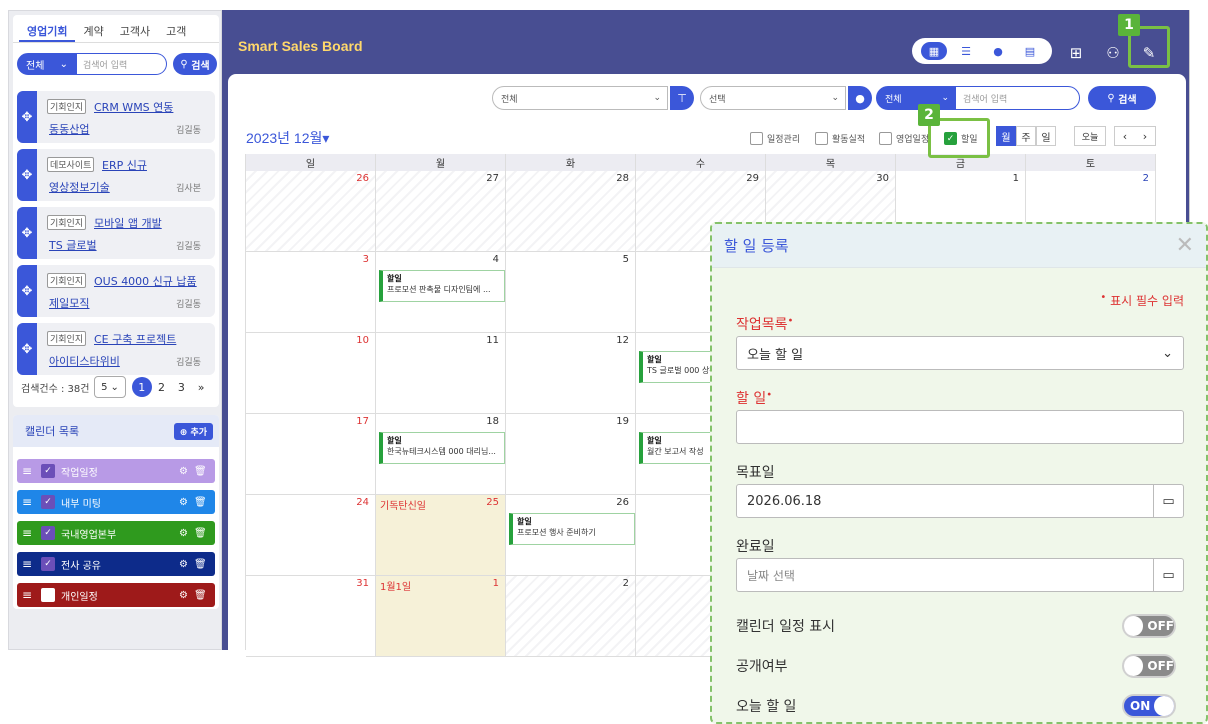  I want to click on add-user-icon: ⚇, so click(1113, 53).